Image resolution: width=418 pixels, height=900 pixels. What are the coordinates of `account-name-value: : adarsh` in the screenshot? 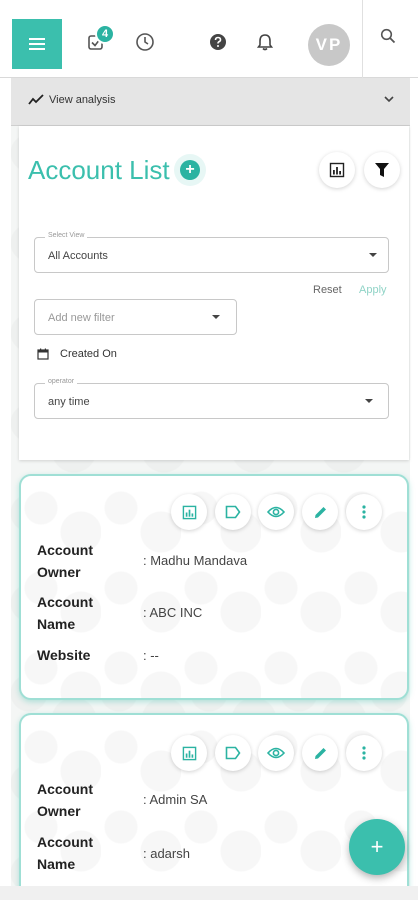 It's located at (166, 853).